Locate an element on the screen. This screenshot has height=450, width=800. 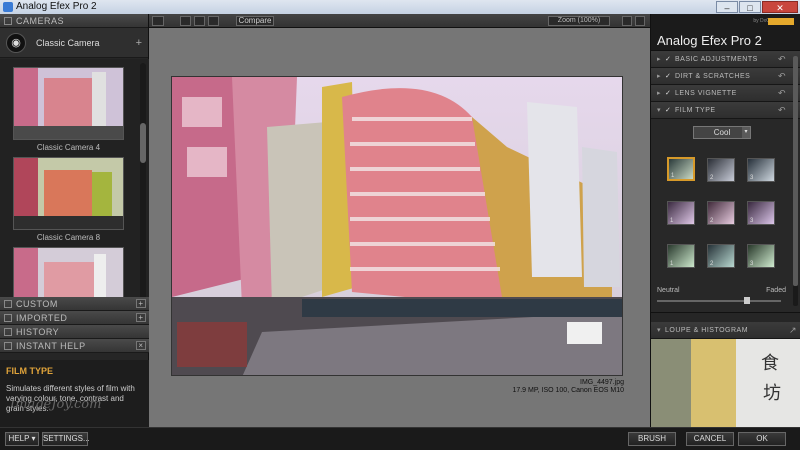
swatch-number: 3 is located at coordinates (752, 221).